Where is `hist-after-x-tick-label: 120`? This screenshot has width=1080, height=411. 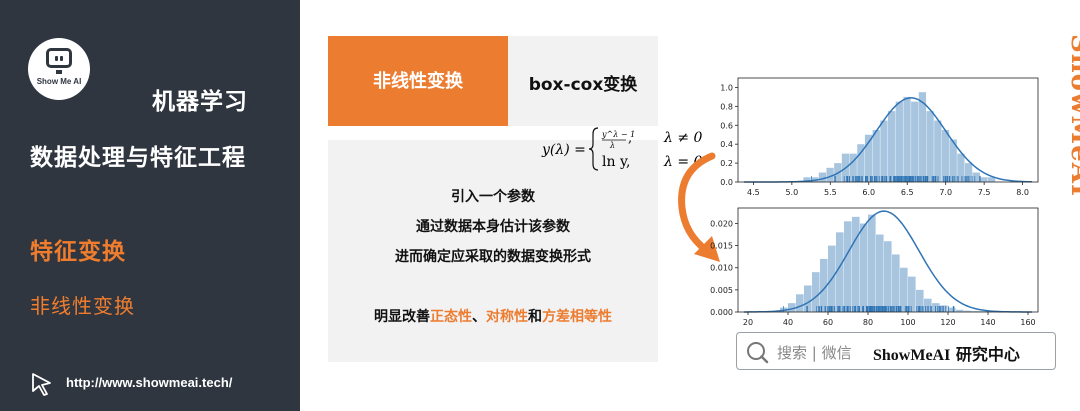 hist-after-x-tick-label: 120 is located at coordinates (947, 322).